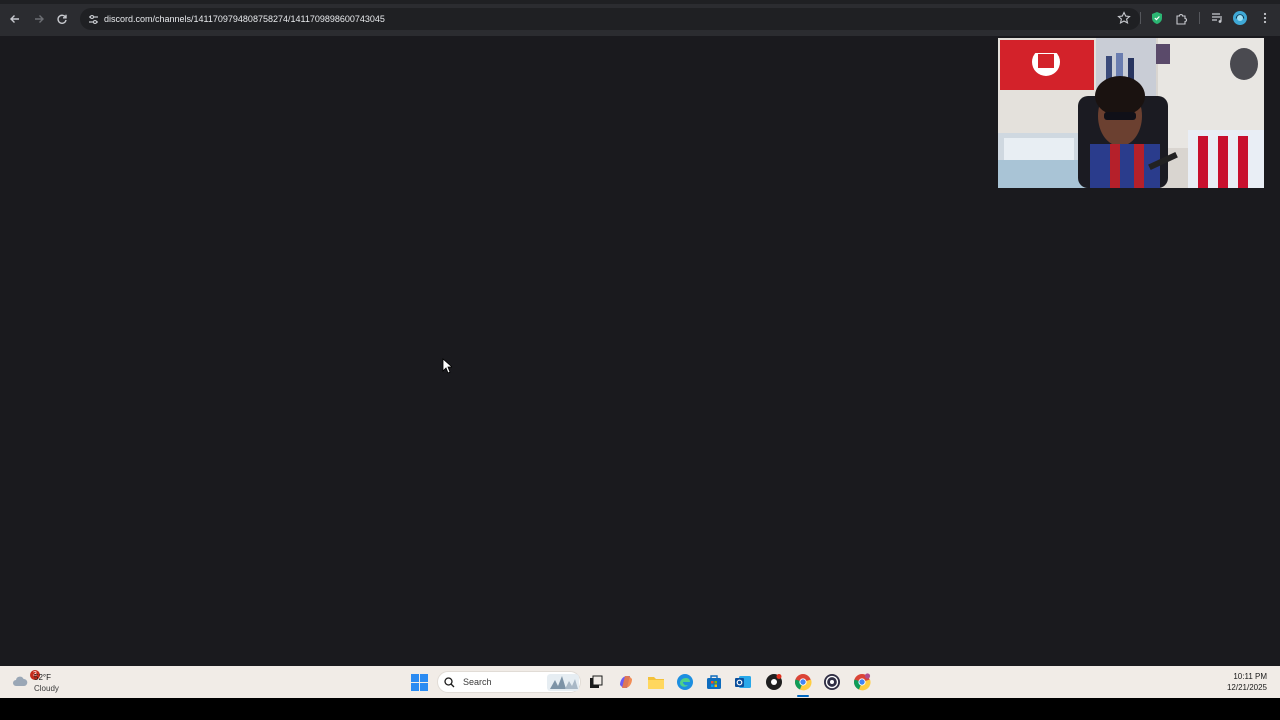 This screenshot has width=1280, height=720. Describe the element at coordinates (449, 681) in the screenshot. I see `search-icon` at that location.